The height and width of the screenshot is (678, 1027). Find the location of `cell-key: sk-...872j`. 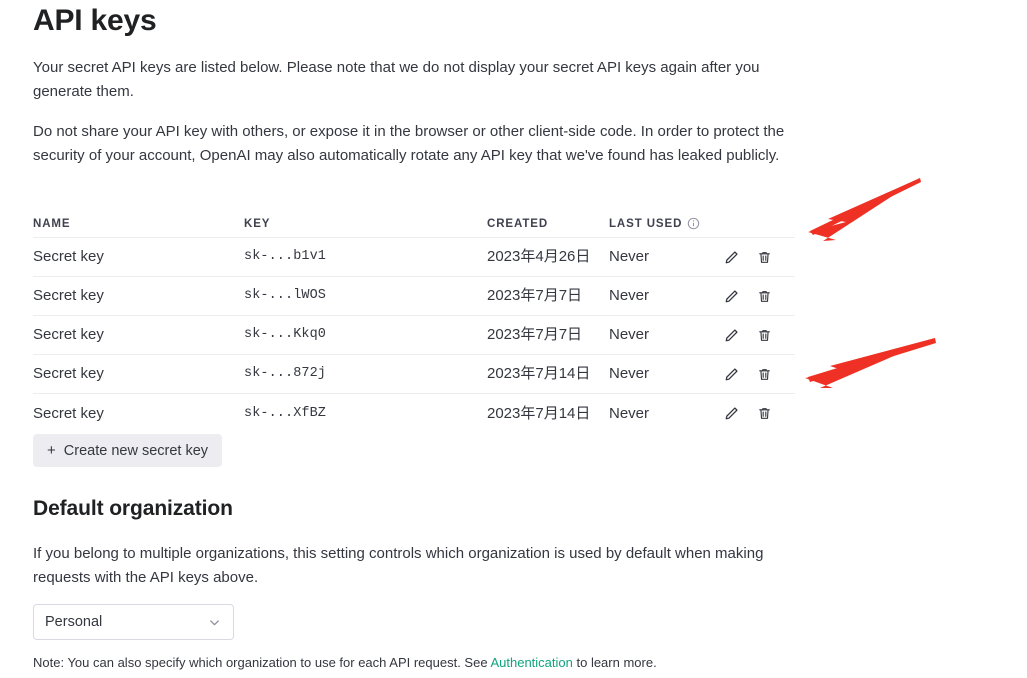

cell-key: sk-...872j is located at coordinates (285, 373).